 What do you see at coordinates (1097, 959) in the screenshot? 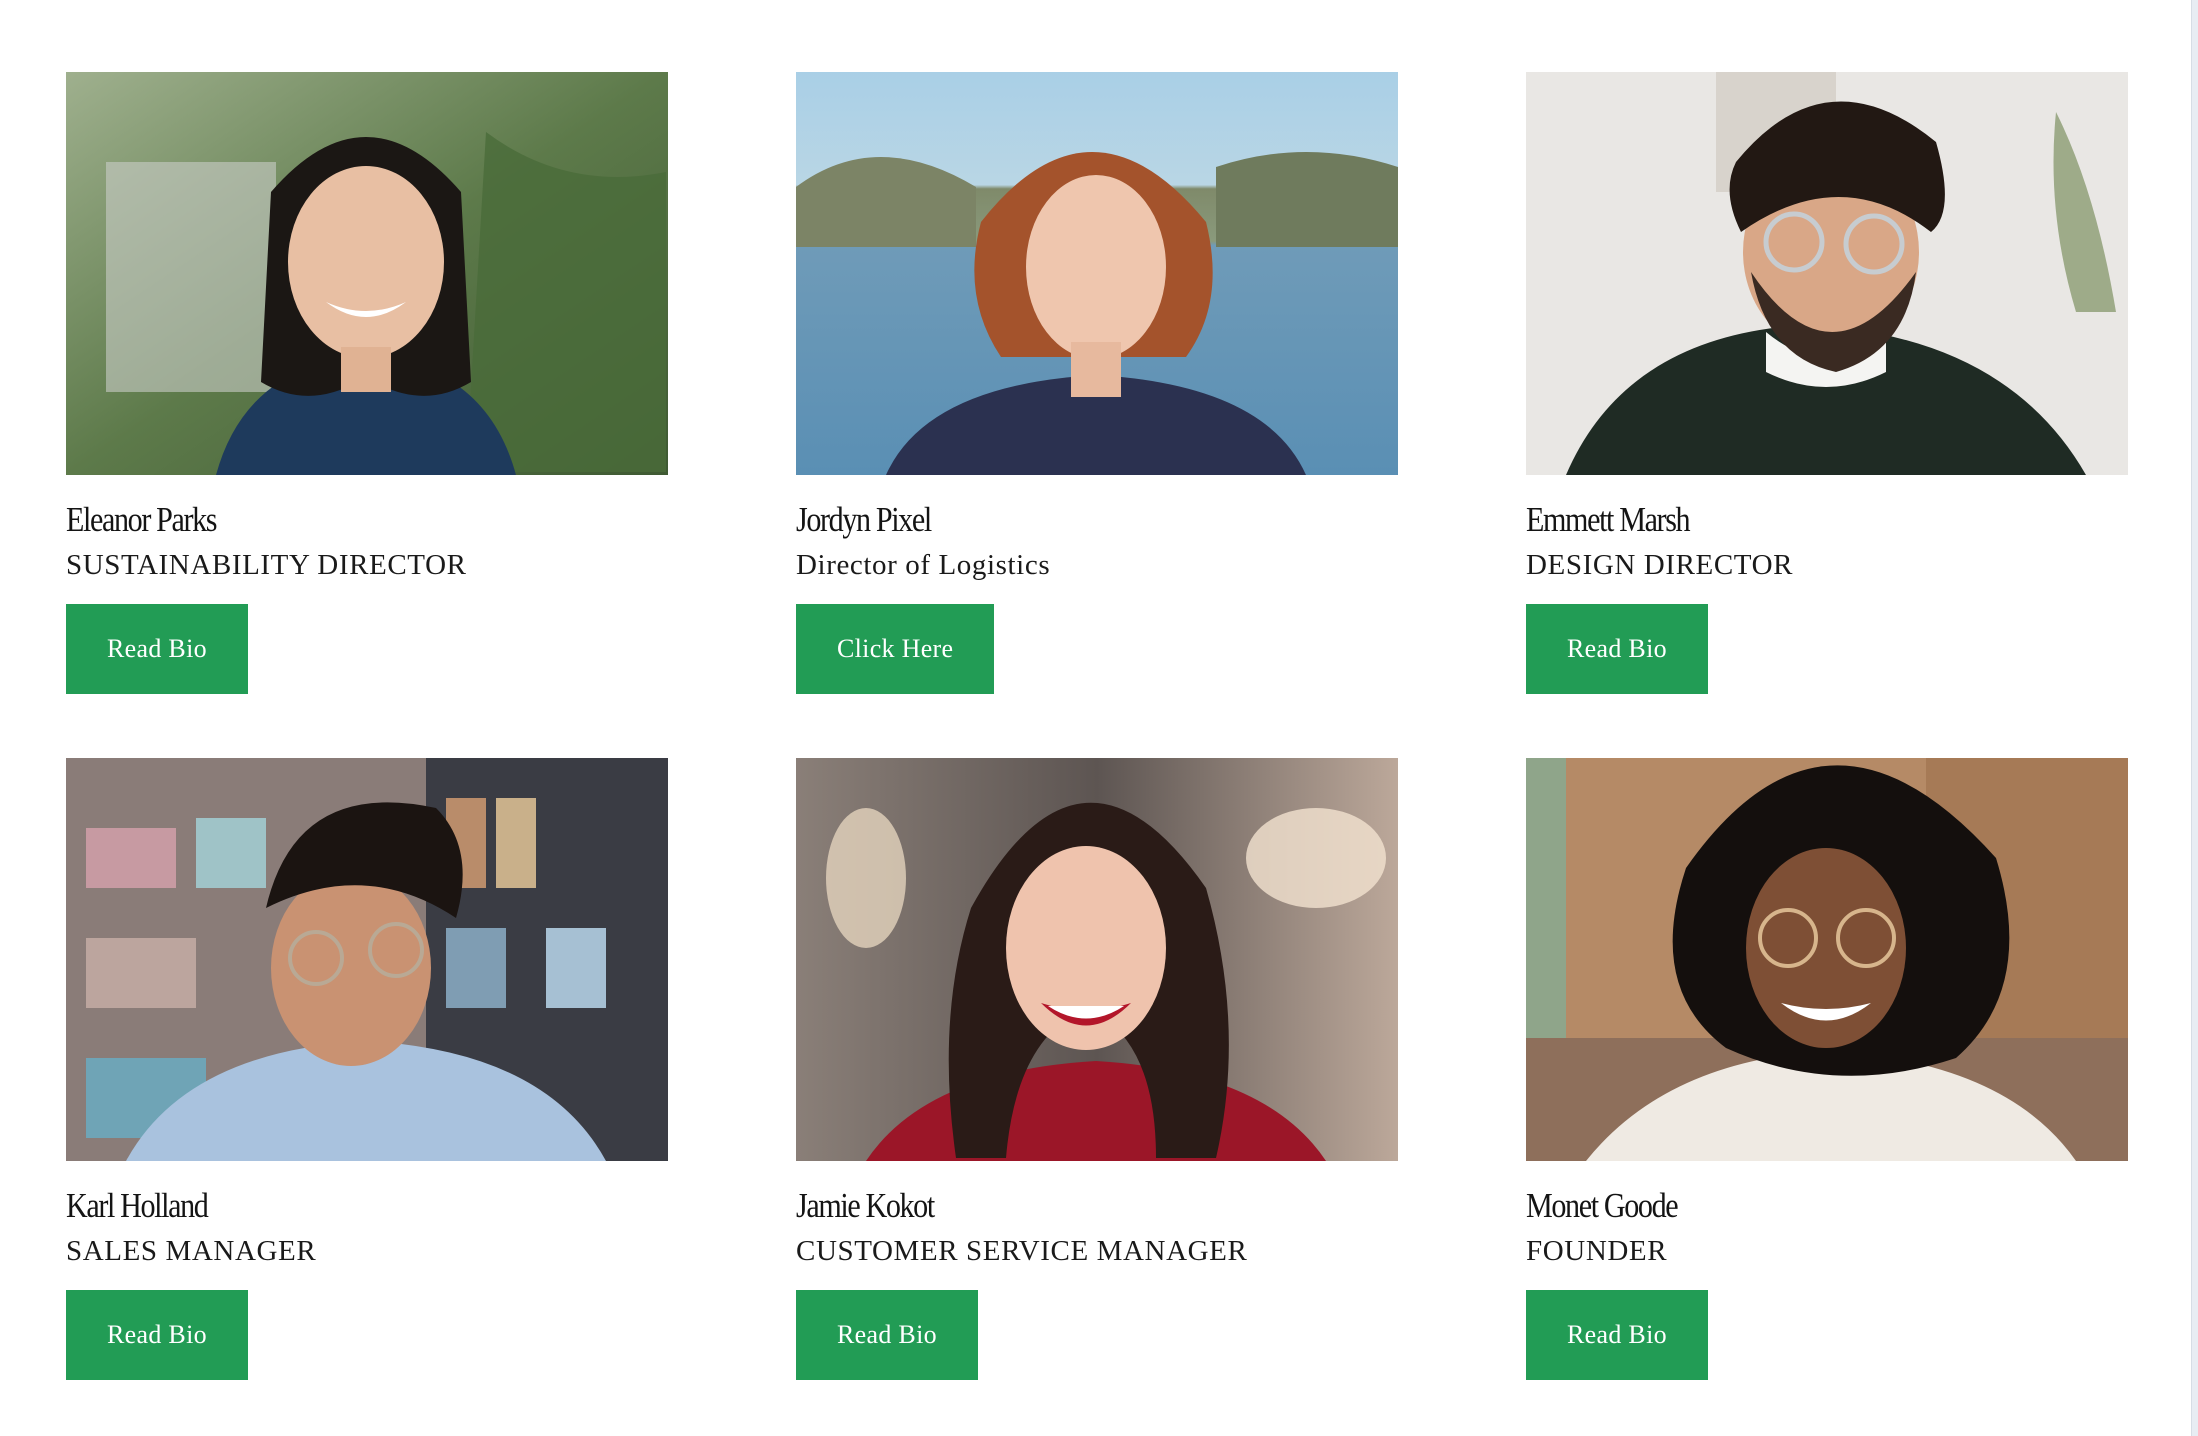
I see `team-photo-jamie-kokot` at bounding box center [1097, 959].